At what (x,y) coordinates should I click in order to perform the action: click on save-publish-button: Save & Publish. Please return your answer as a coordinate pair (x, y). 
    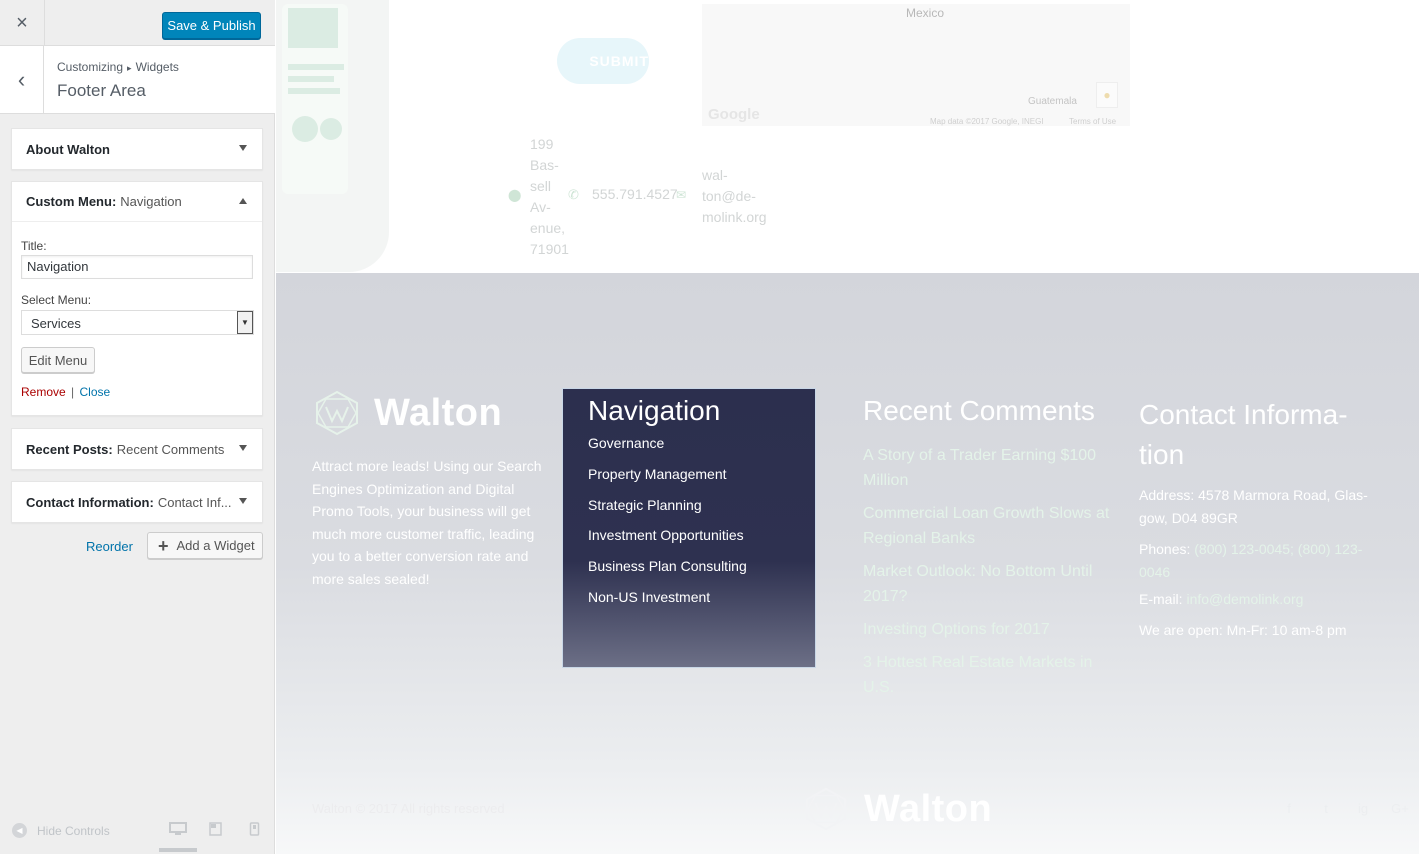
    Looking at the image, I should click on (211, 25).